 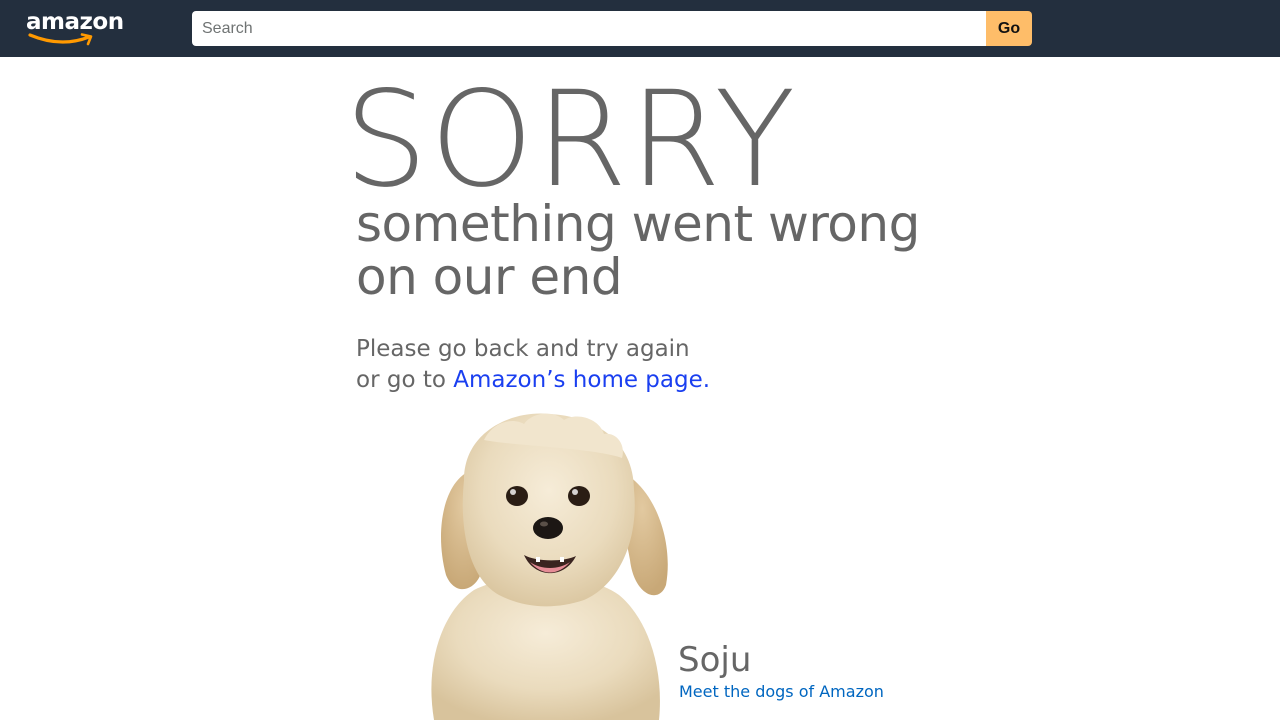 What do you see at coordinates (549, 566) in the screenshot?
I see `dog-photo-icon` at bounding box center [549, 566].